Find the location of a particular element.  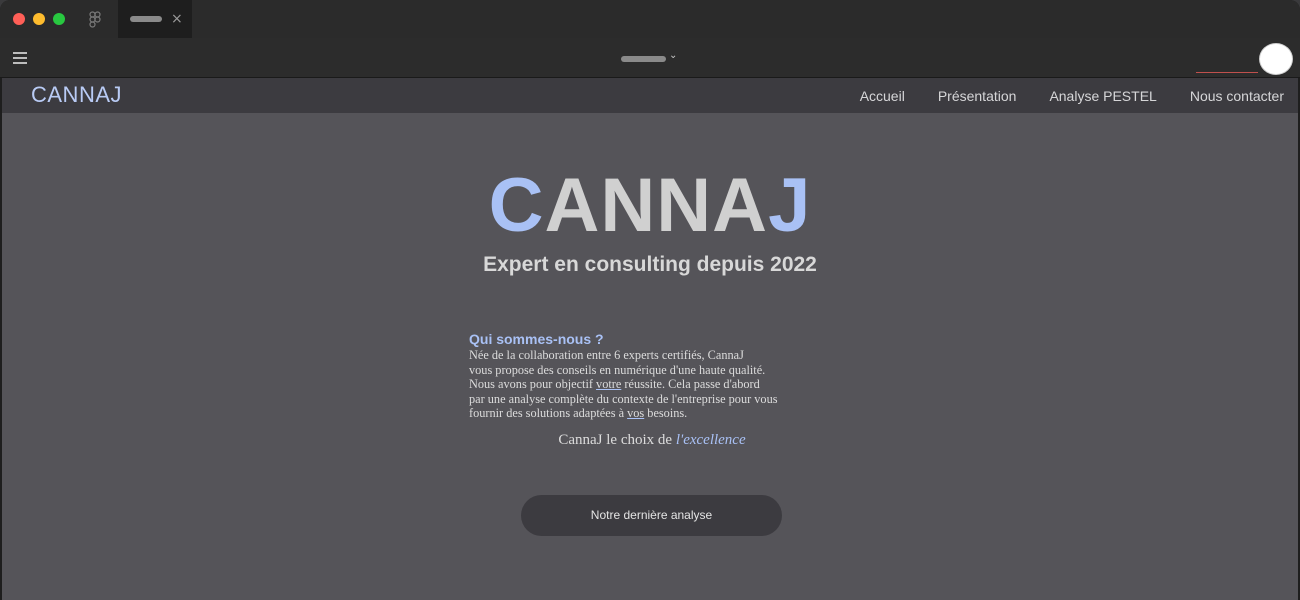

toolbar: ⌄ is located at coordinates (650, 58).